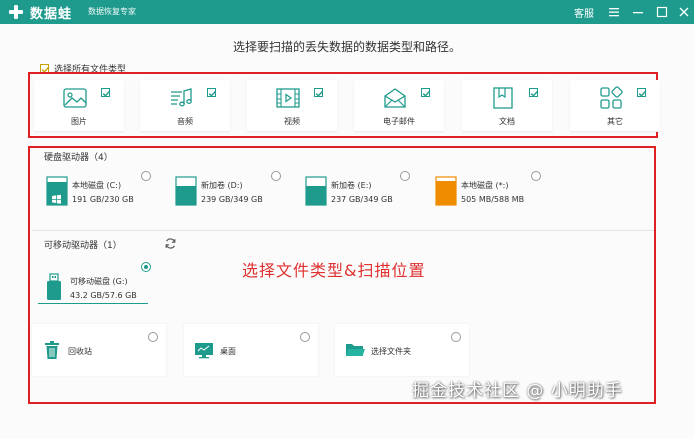  What do you see at coordinates (536, 176) in the screenshot?
I see `drive-star-radio` at bounding box center [536, 176].